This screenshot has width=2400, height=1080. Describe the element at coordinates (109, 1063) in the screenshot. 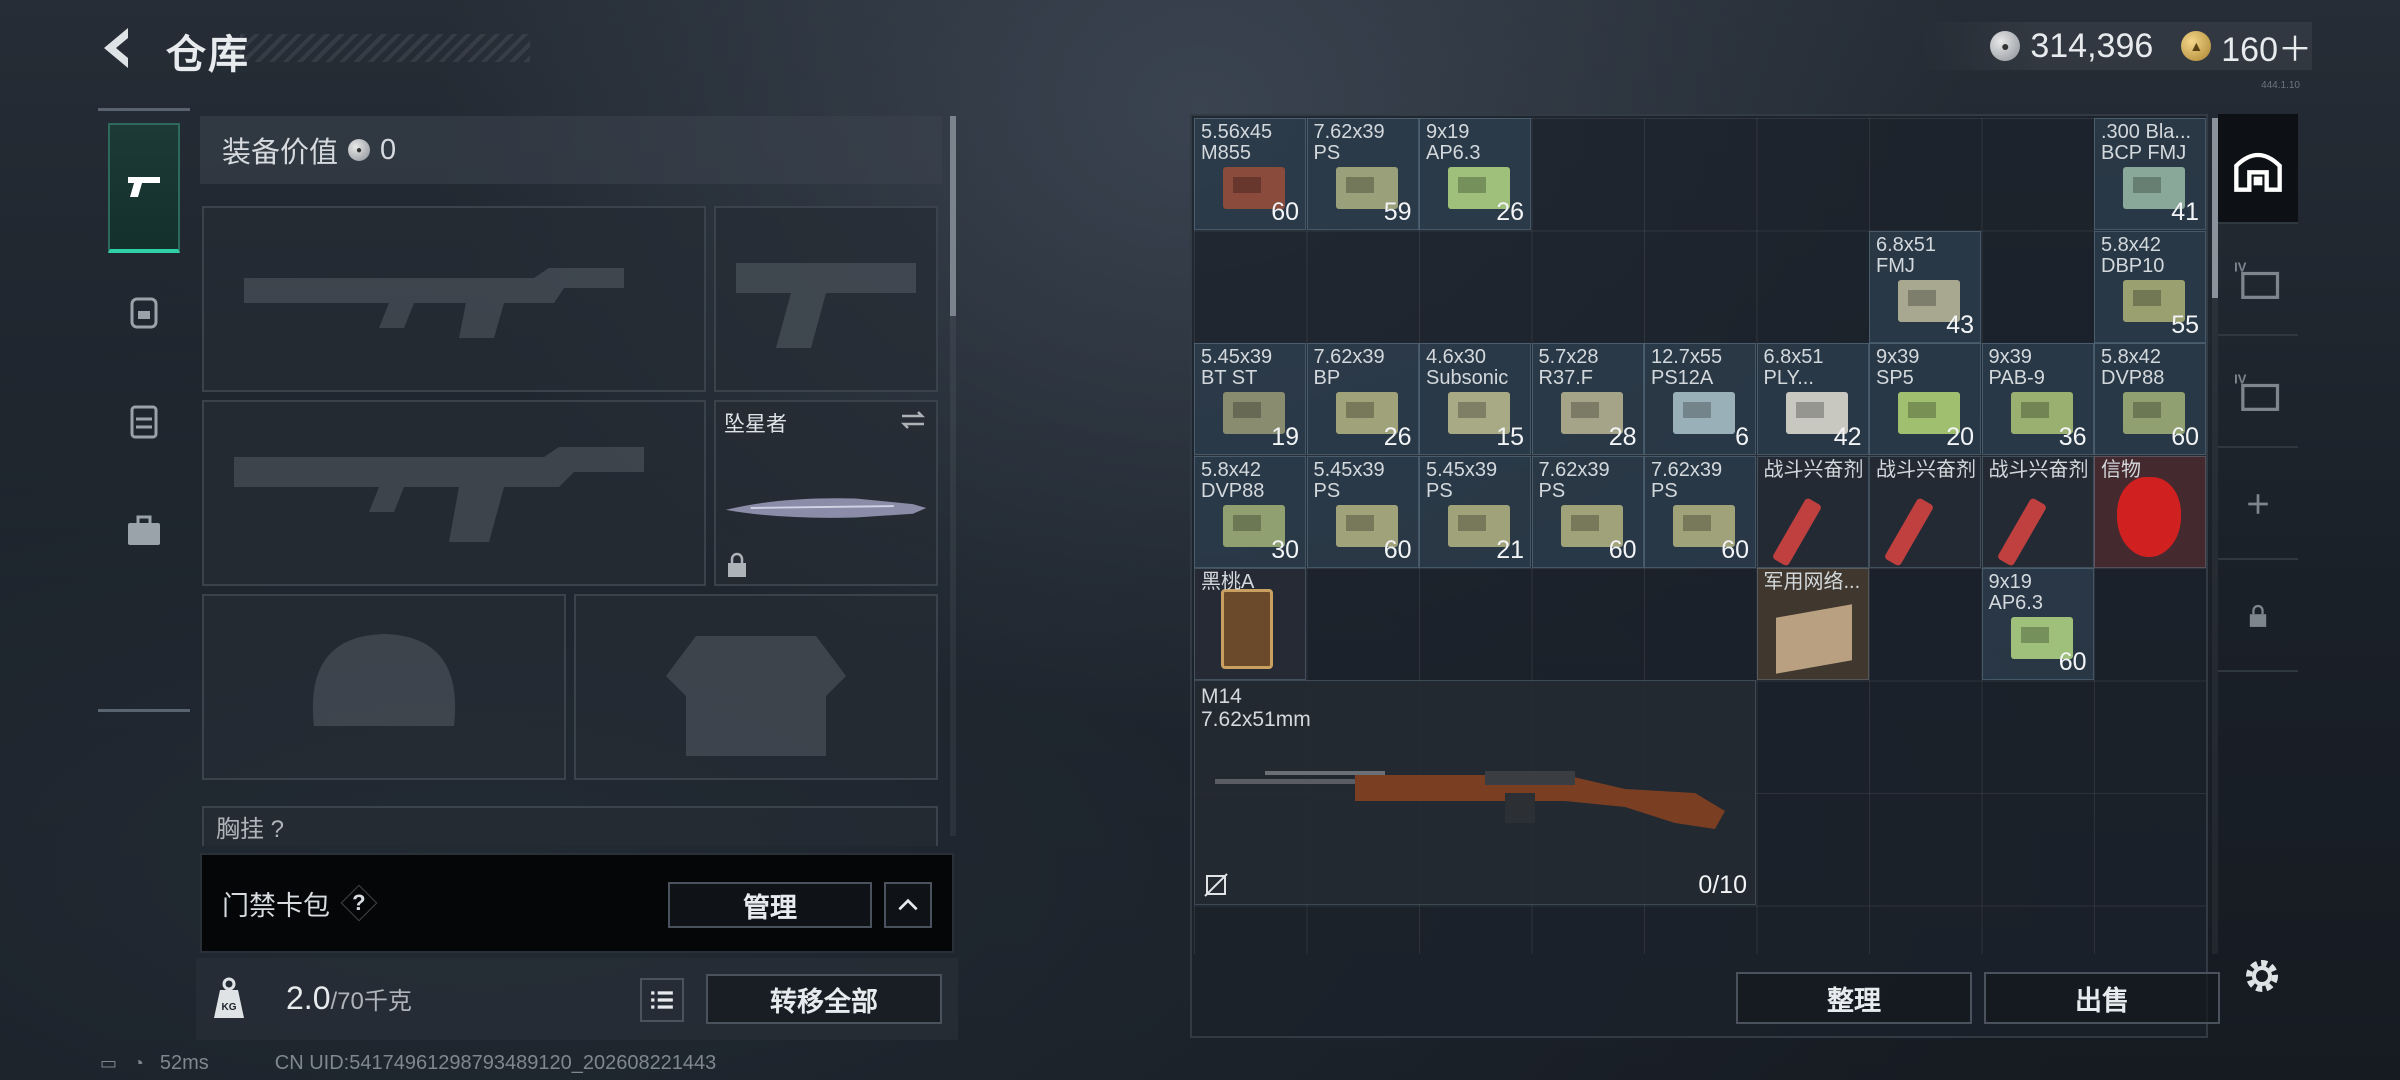

I see `battery-icon: ▭` at that location.